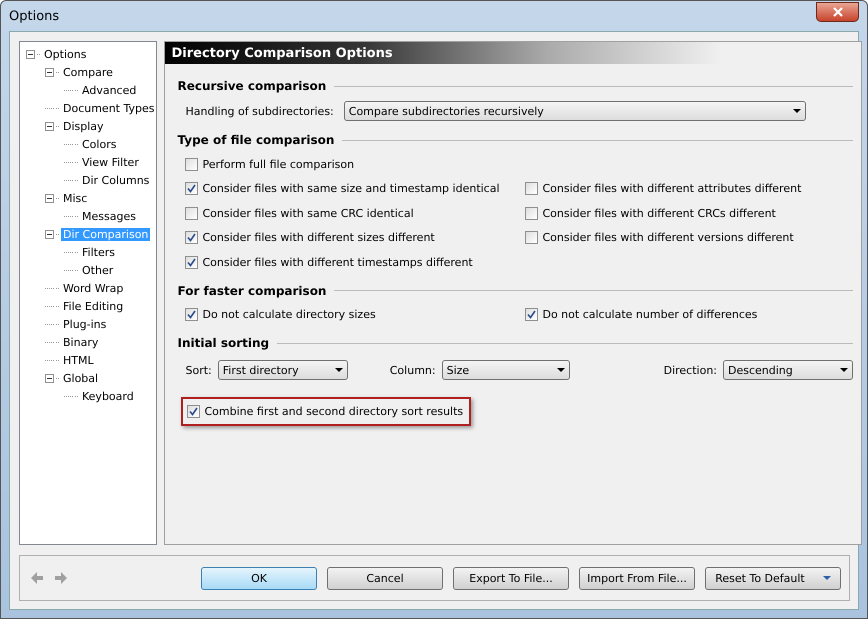  What do you see at coordinates (75, 198) in the screenshot?
I see `tree-item: Misc` at bounding box center [75, 198].